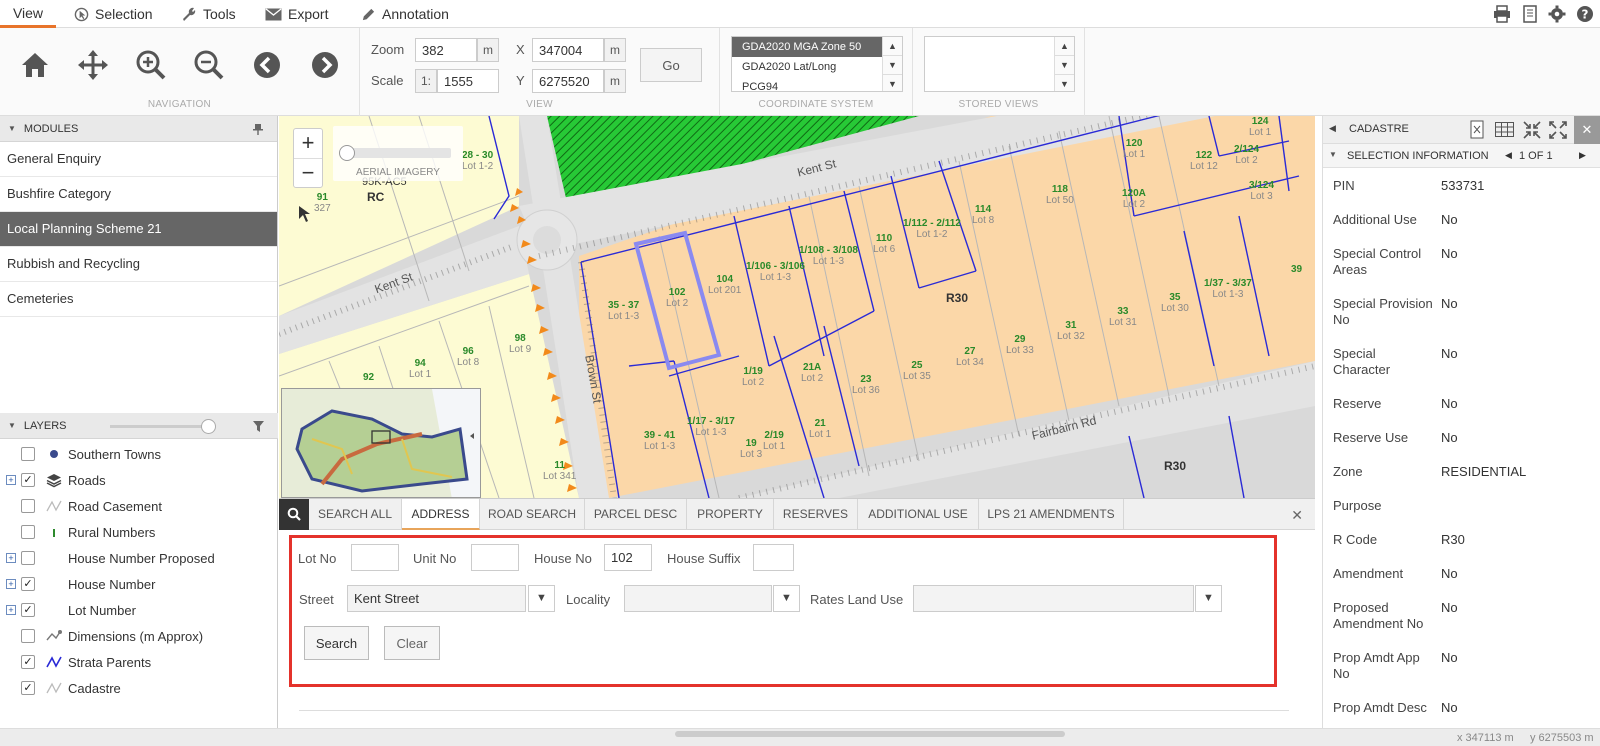  I want to click on aerial-slider-handle, so click(347, 153).